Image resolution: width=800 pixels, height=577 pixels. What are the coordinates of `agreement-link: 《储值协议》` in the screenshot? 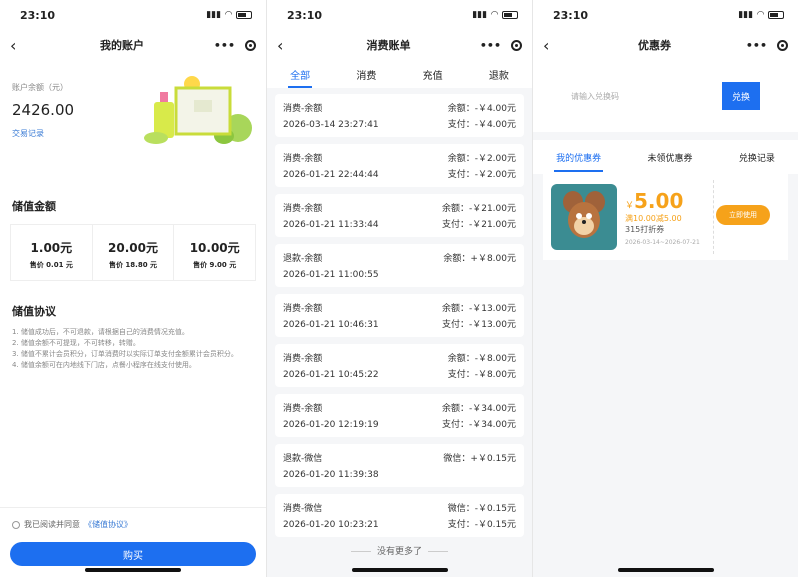 It's located at (108, 524).